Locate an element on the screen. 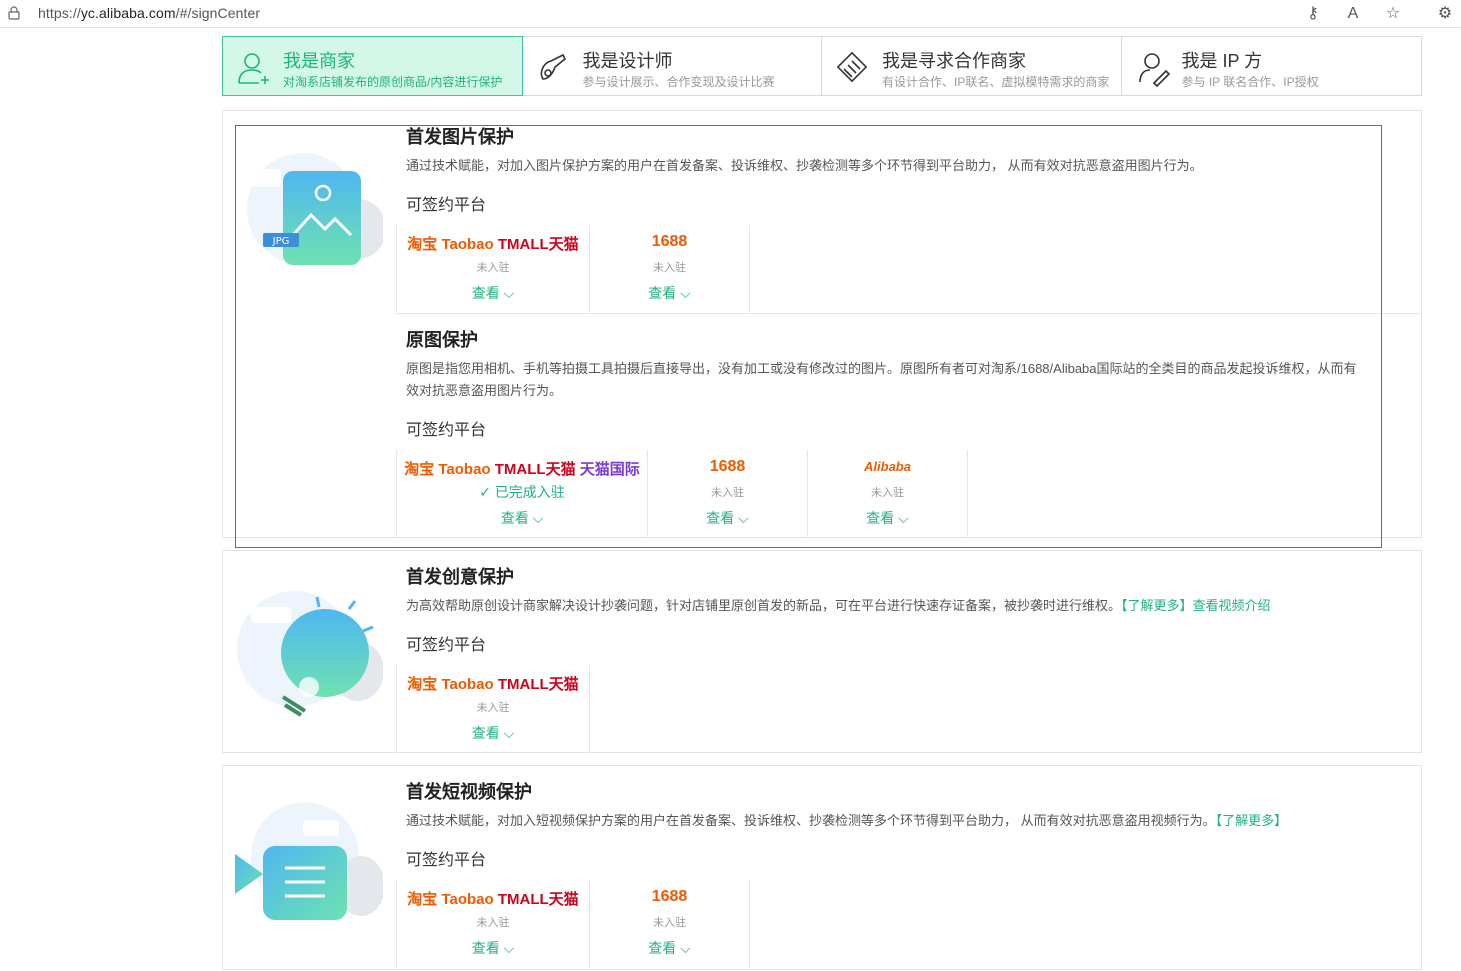  platform-status-joined: ✓ 已完成入驻 is located at coordinates (522, 492).